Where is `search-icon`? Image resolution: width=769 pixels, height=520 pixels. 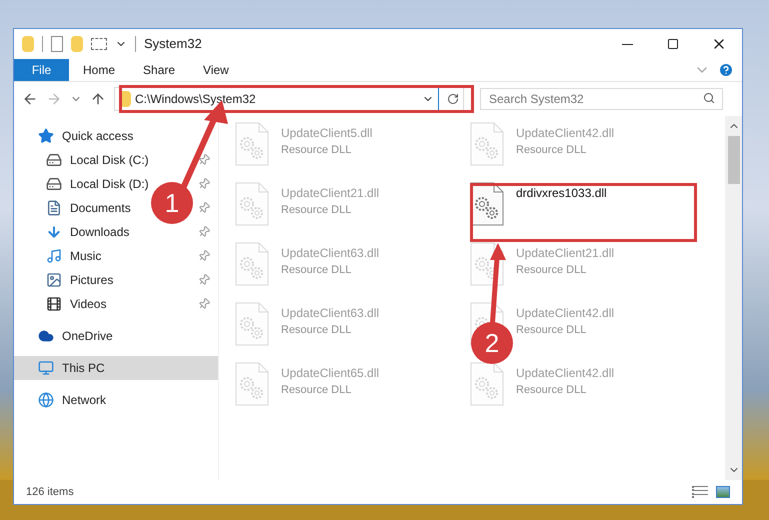
search-icon is located at coordinates (709, 98).